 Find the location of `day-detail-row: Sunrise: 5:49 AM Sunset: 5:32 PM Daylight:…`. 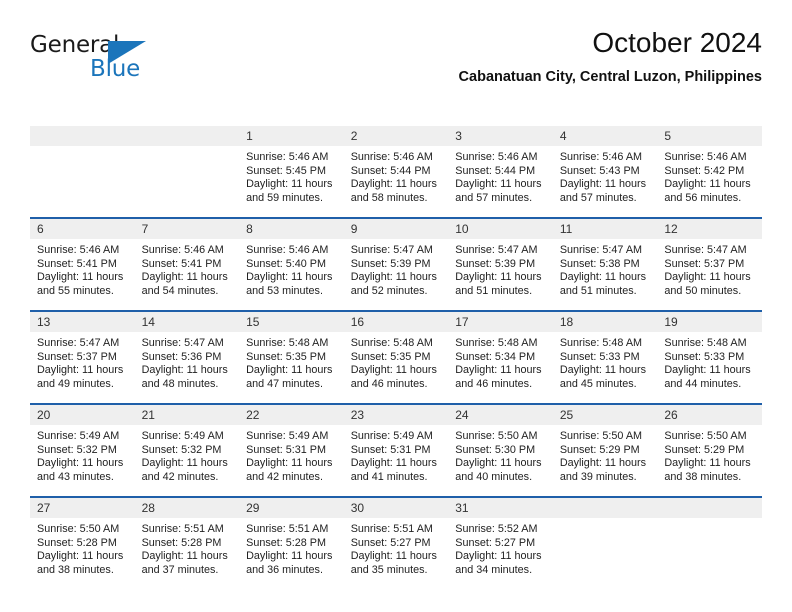

day-detail-row: Sunrise: 5:49 AM Sunset: 5:32 PM Daylight:… is located at coordinates (396, 460).